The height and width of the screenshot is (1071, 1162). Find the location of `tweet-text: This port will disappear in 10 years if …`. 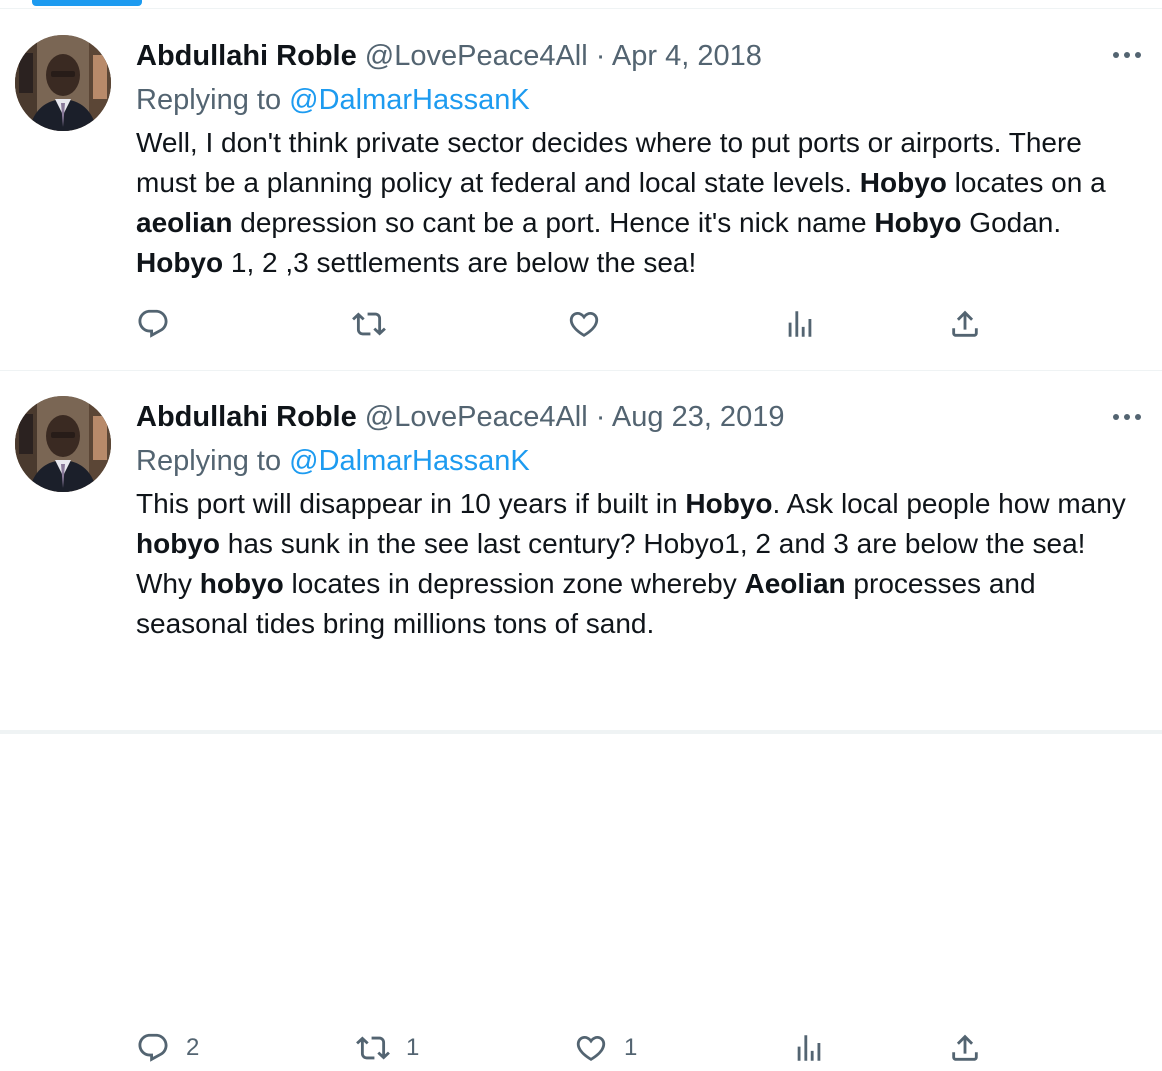

tweet-text: This port will disappear in 10 years if … is located at coordinates (636, 564).